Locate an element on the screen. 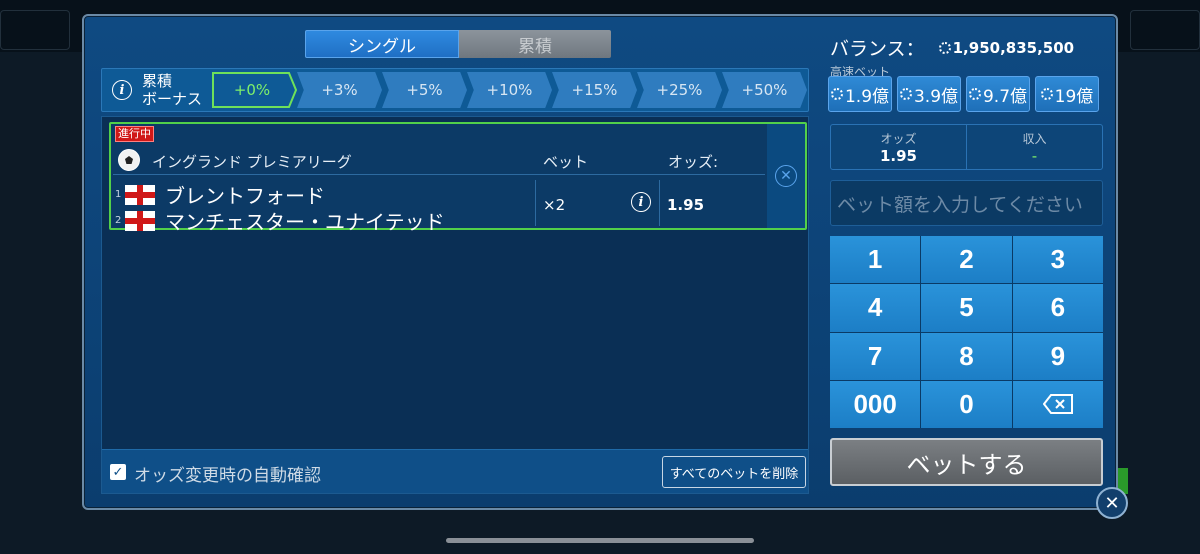 Image resolution: width=1200 pixels, height=554 pixels. team-number: 2 is located at coordinates (118, 220).